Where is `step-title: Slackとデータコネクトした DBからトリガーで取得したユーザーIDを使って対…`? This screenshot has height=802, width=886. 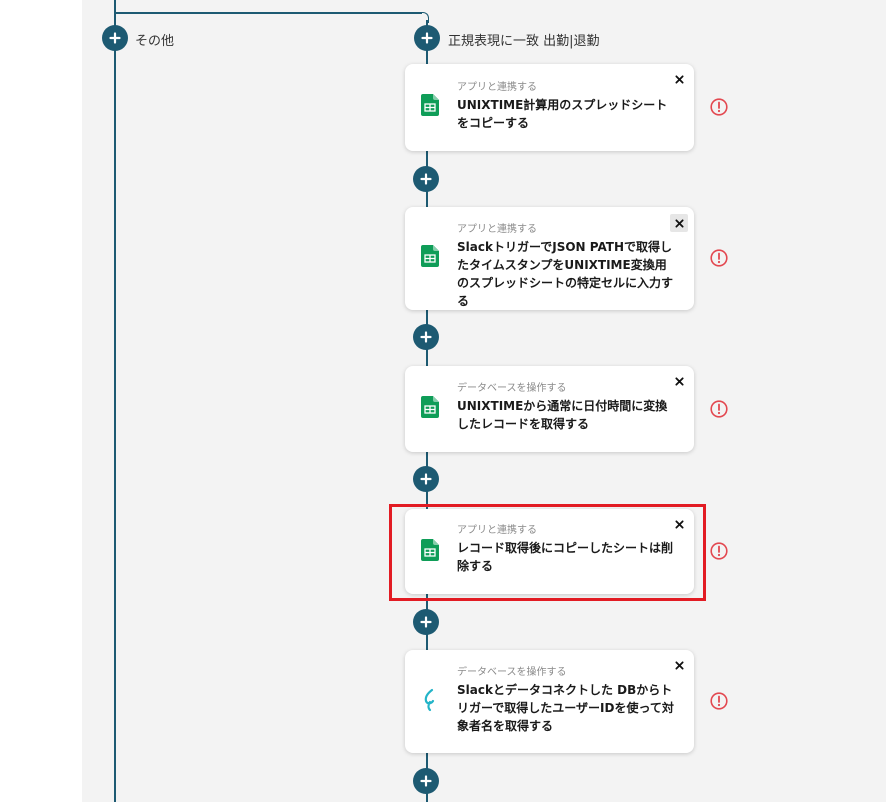
step-title: Slackとデータコネクトした DBからトリガーで取得したユーザーIDを使って対… is located at coordinates (565, 708).